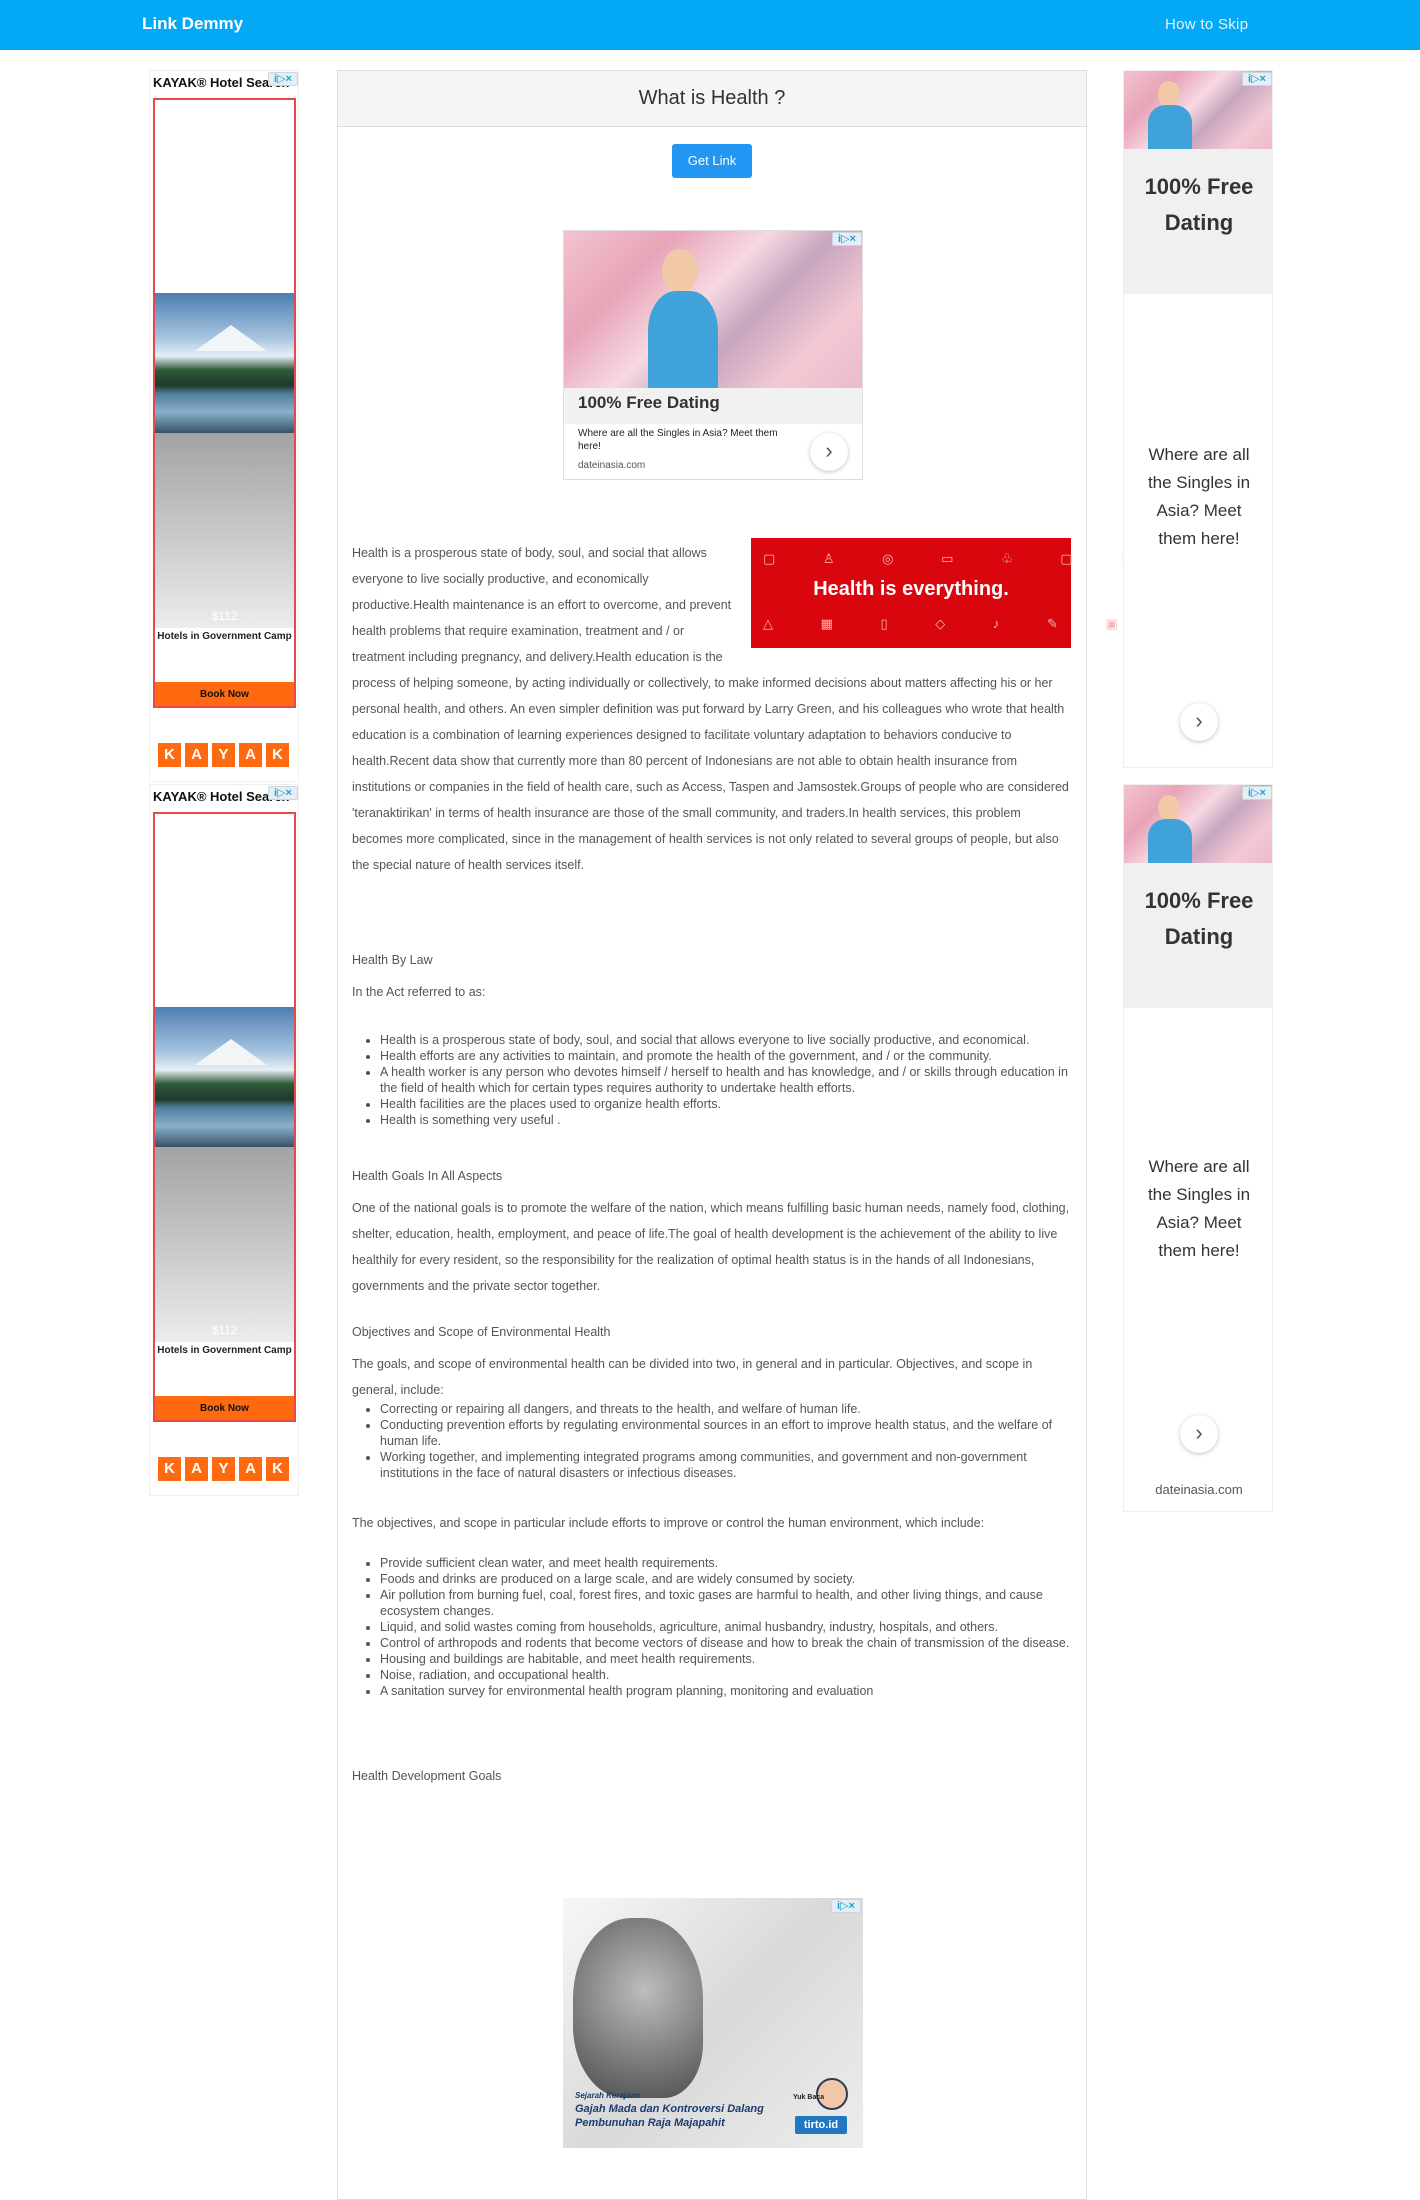  What do you see at coordinates (1206, 24) in the screenshot?
I see `how-to-skip-link: How to Skip` at bounding box center [1206, 24].